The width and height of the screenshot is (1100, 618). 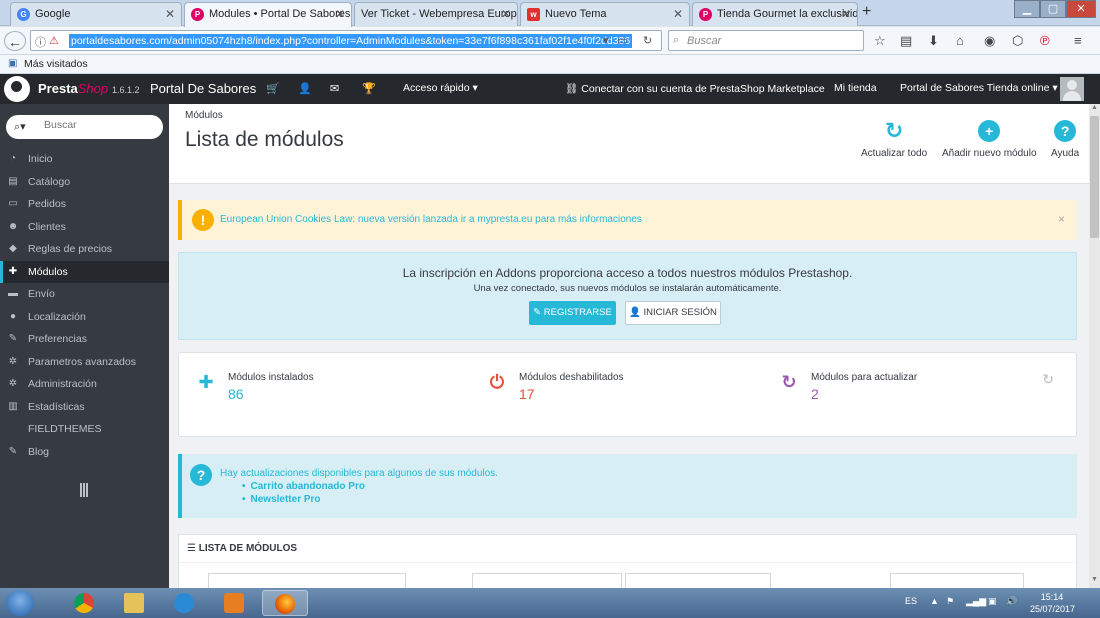 What do you see at coordinates (766, 40) in the screenshot?
I see `browser-search-input: ⌕ Buscar` at bounding box center [766, 40].